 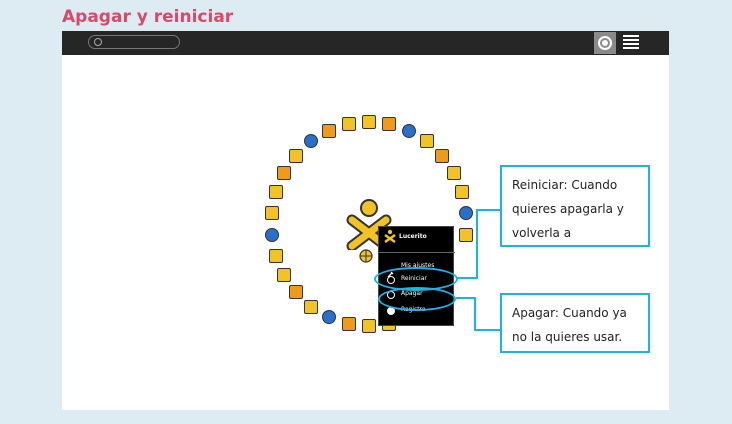 I want to click on callout-apagar: Apagar: Cuando ya no la quieres usar., so click(x=575, y=323).